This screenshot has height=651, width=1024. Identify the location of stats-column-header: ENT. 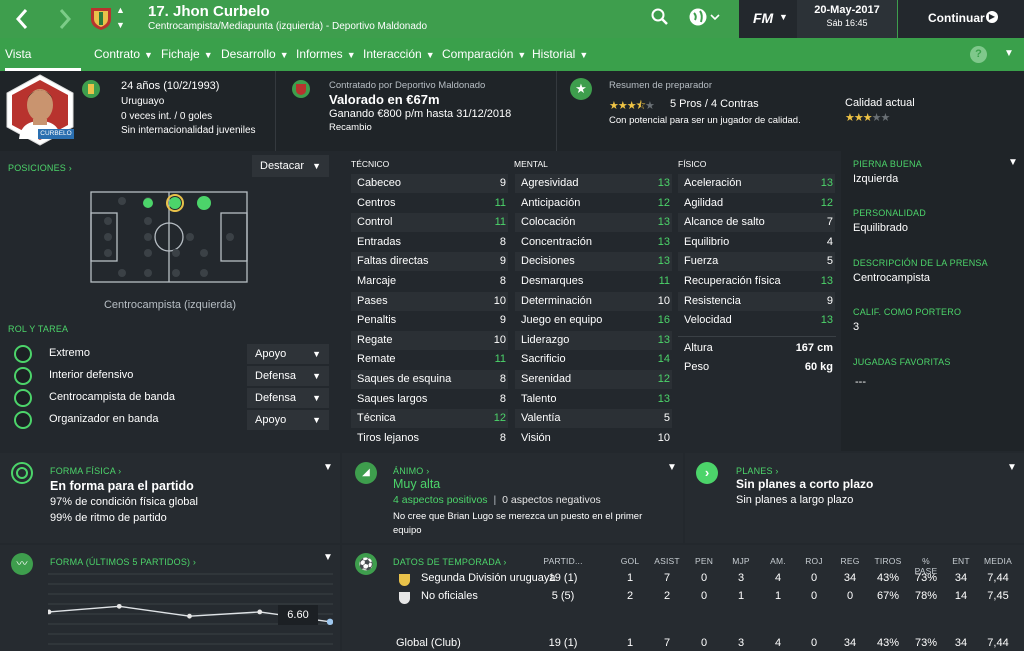
(961, 561).